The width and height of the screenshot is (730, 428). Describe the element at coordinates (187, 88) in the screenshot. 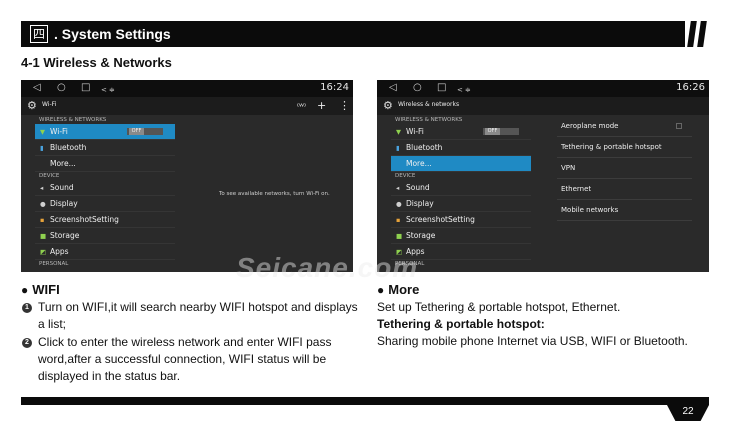

I see `system-nav-bar: ◁ ○ □ < ≑ 16:24` at that location.